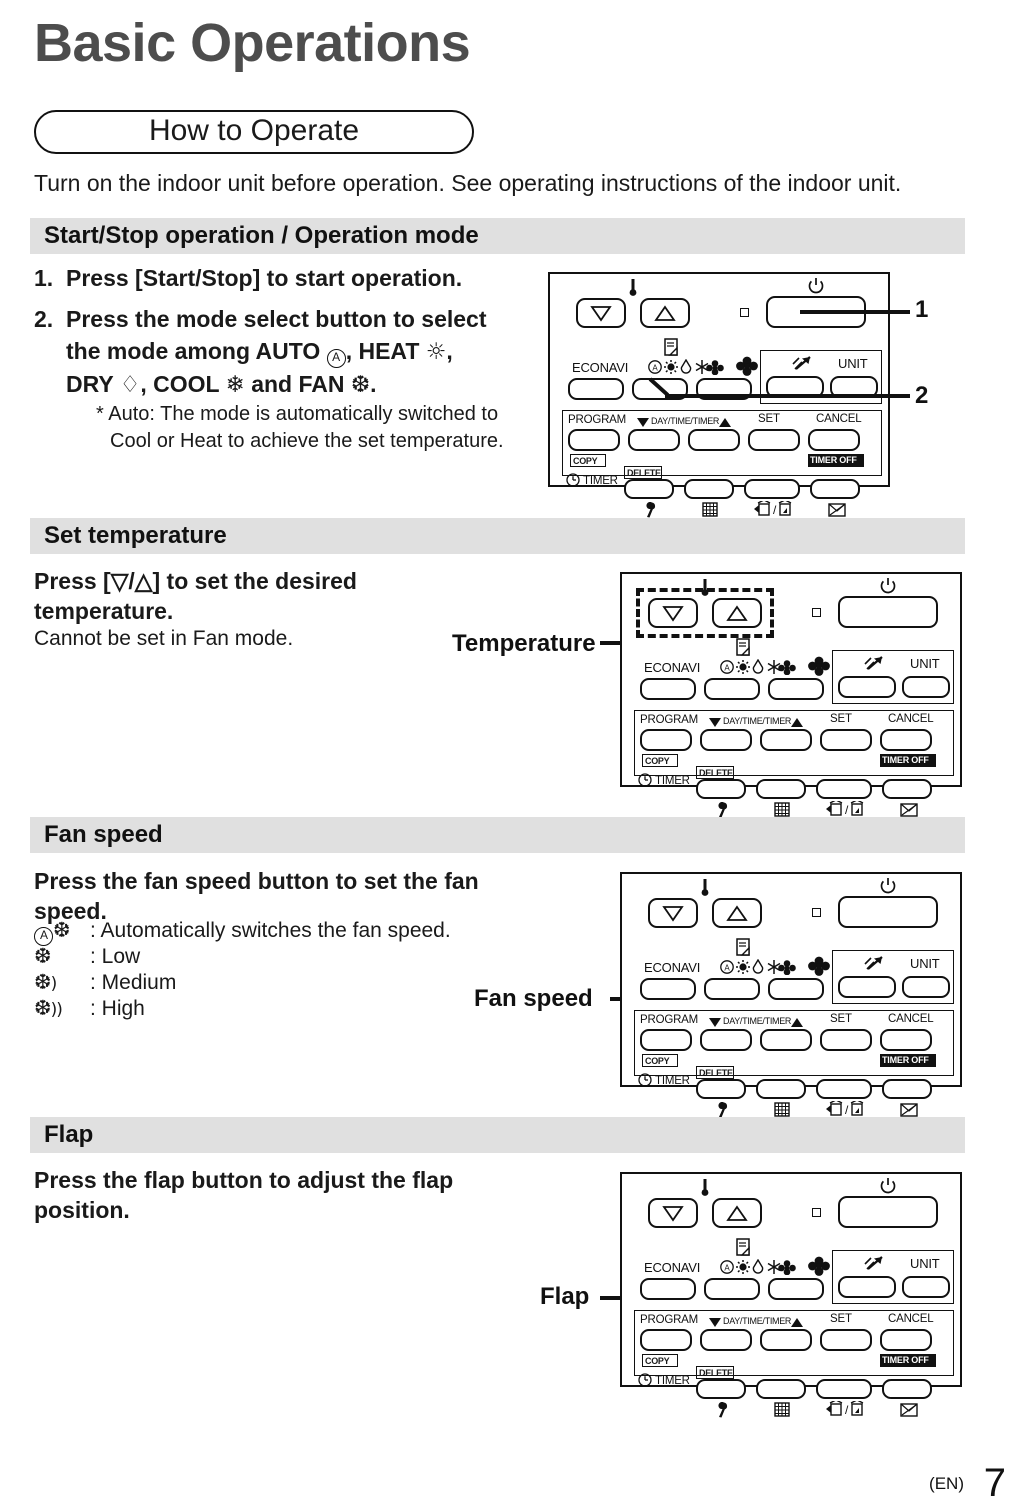 Image resolution: width=1024 pixels, height=1512 pixels. I want to click on step-2-line-2b: , HEAT, so click(382, 351).